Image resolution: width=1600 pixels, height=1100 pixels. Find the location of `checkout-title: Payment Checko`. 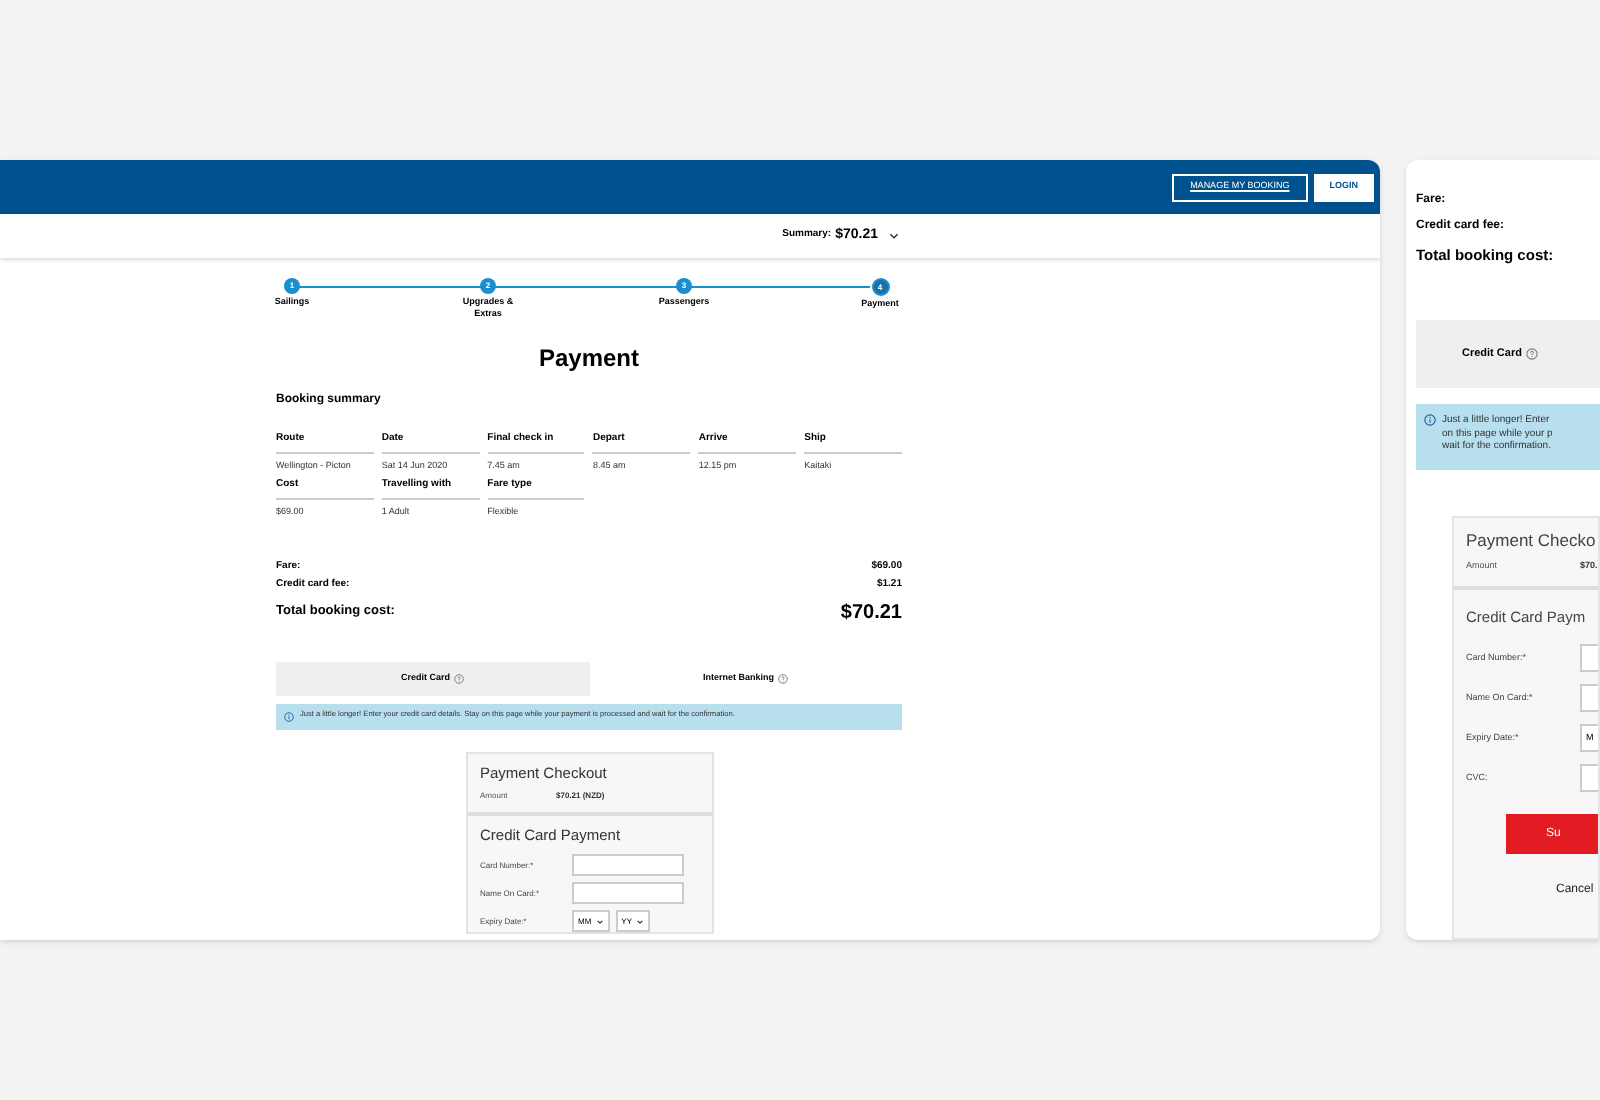

checkout-title: Payment Checko is located at coordinates (1532, 541).